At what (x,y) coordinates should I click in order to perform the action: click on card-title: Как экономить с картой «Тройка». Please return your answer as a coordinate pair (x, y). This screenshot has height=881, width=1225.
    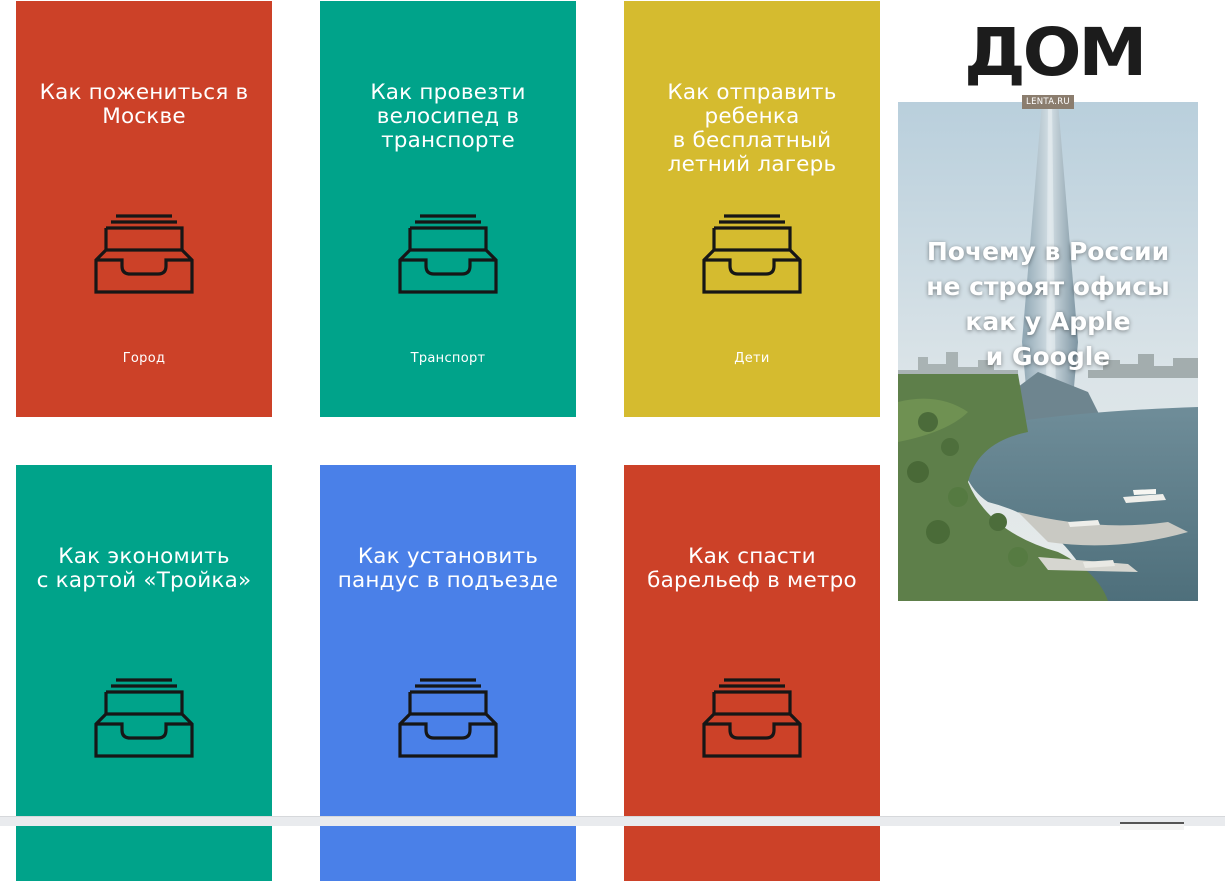
    Looking at the image, I should click on (144, 568).